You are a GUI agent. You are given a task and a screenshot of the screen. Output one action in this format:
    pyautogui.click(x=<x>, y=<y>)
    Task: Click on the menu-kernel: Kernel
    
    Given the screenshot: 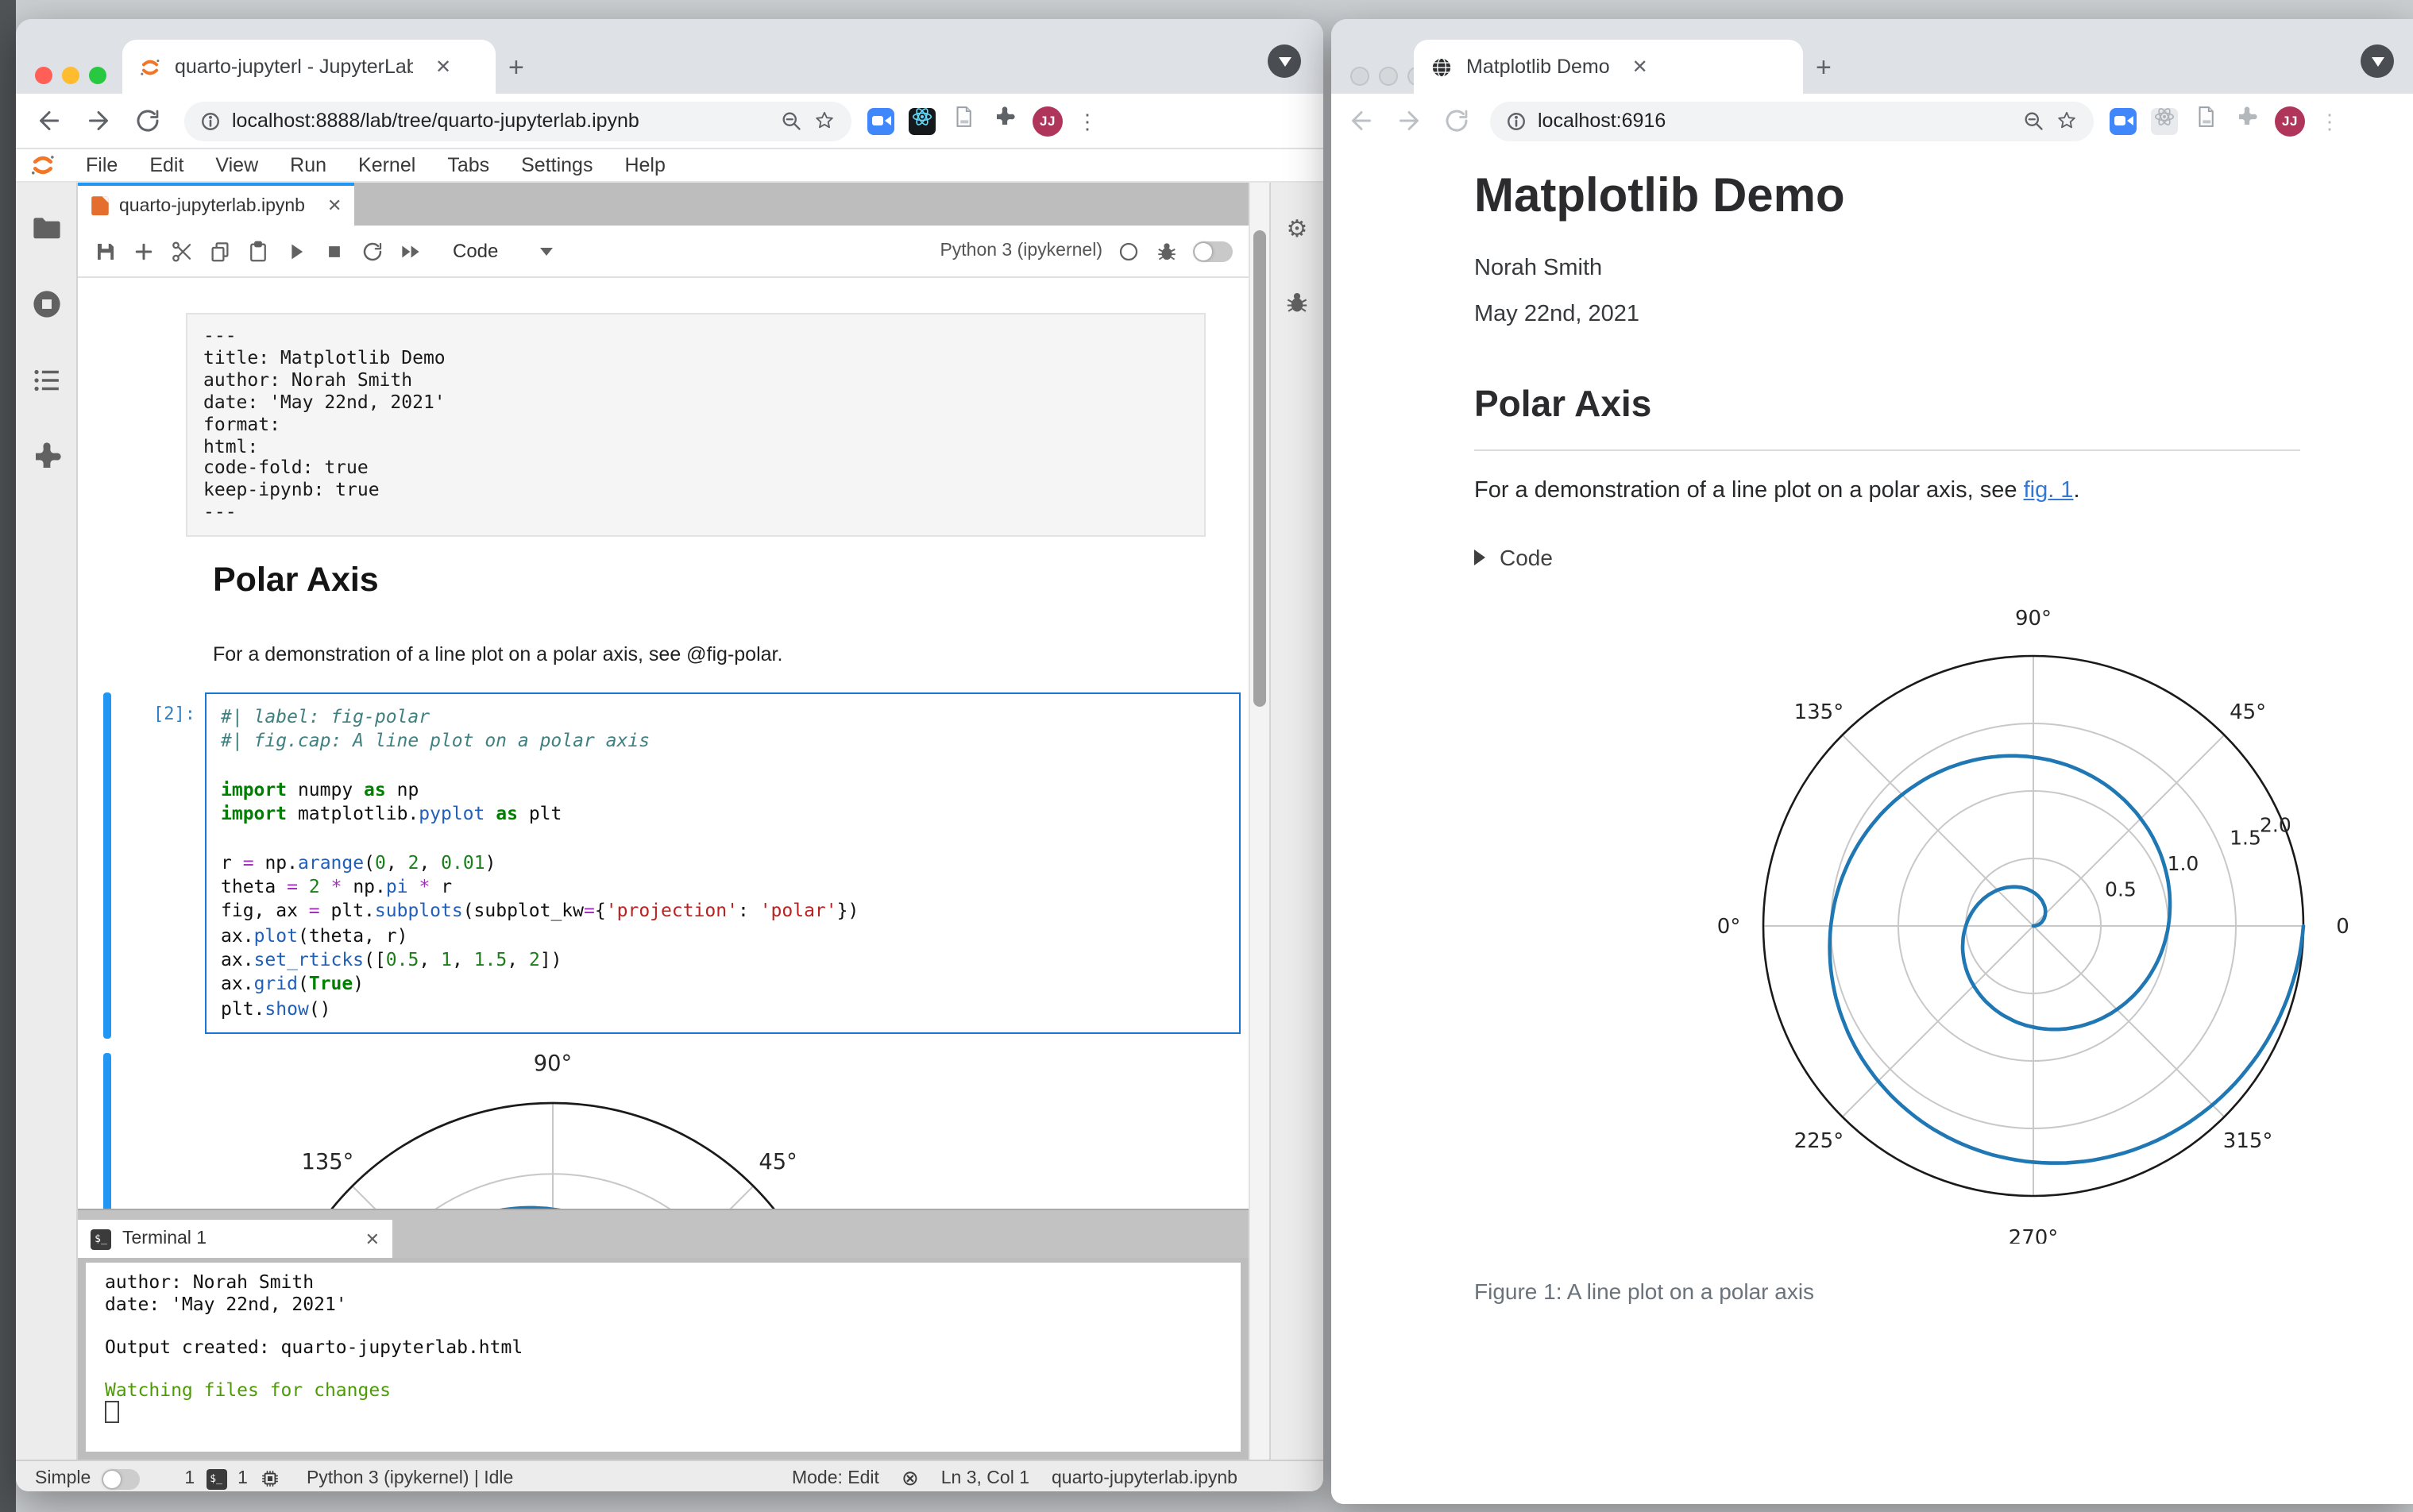 What is the action you would take?
    pyautogui.click(x=386, y=165)
    